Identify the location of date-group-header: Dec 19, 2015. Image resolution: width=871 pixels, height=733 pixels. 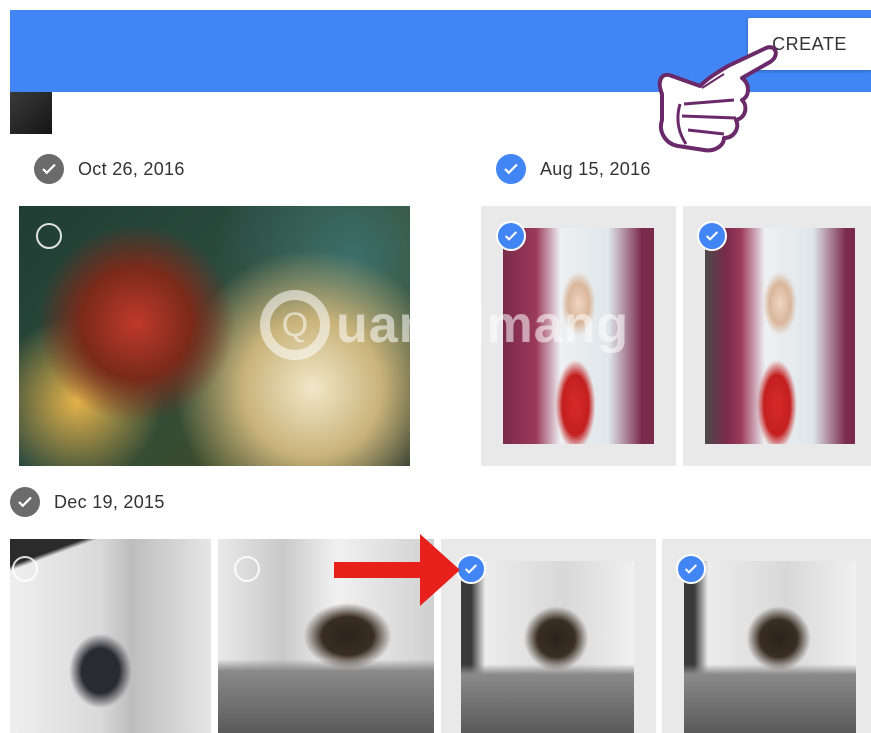
(87, 502).